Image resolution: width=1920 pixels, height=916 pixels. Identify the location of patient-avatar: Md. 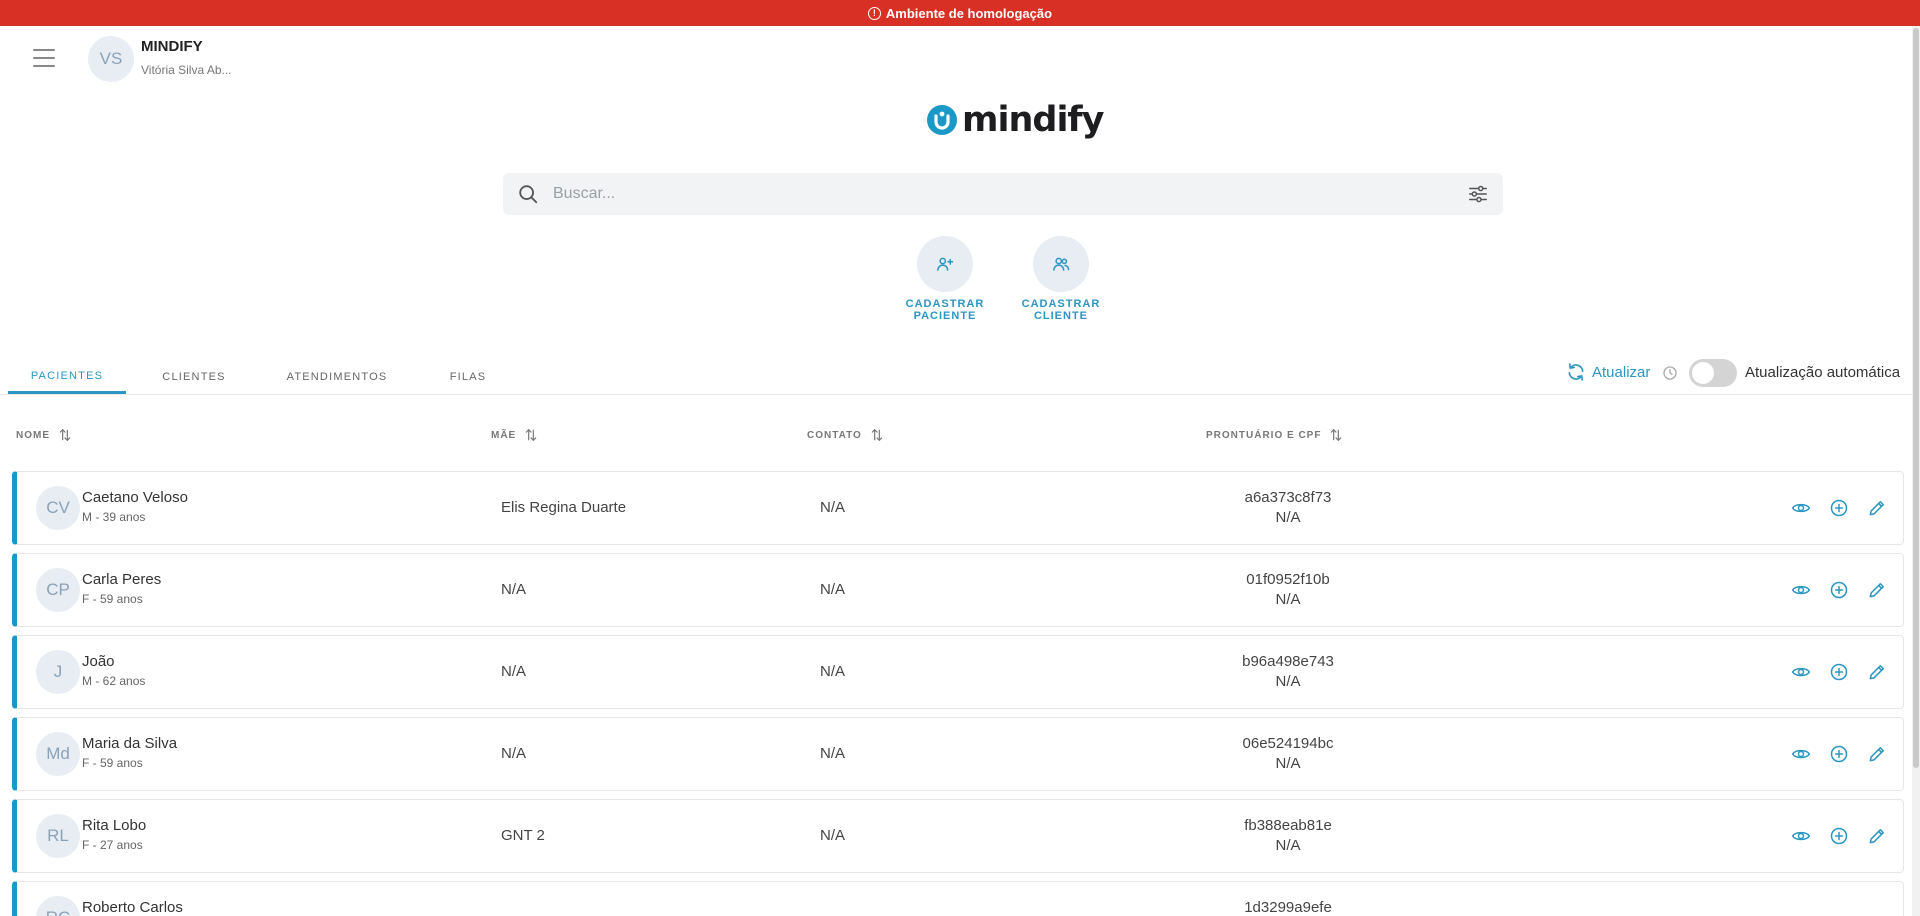
(58, 754).